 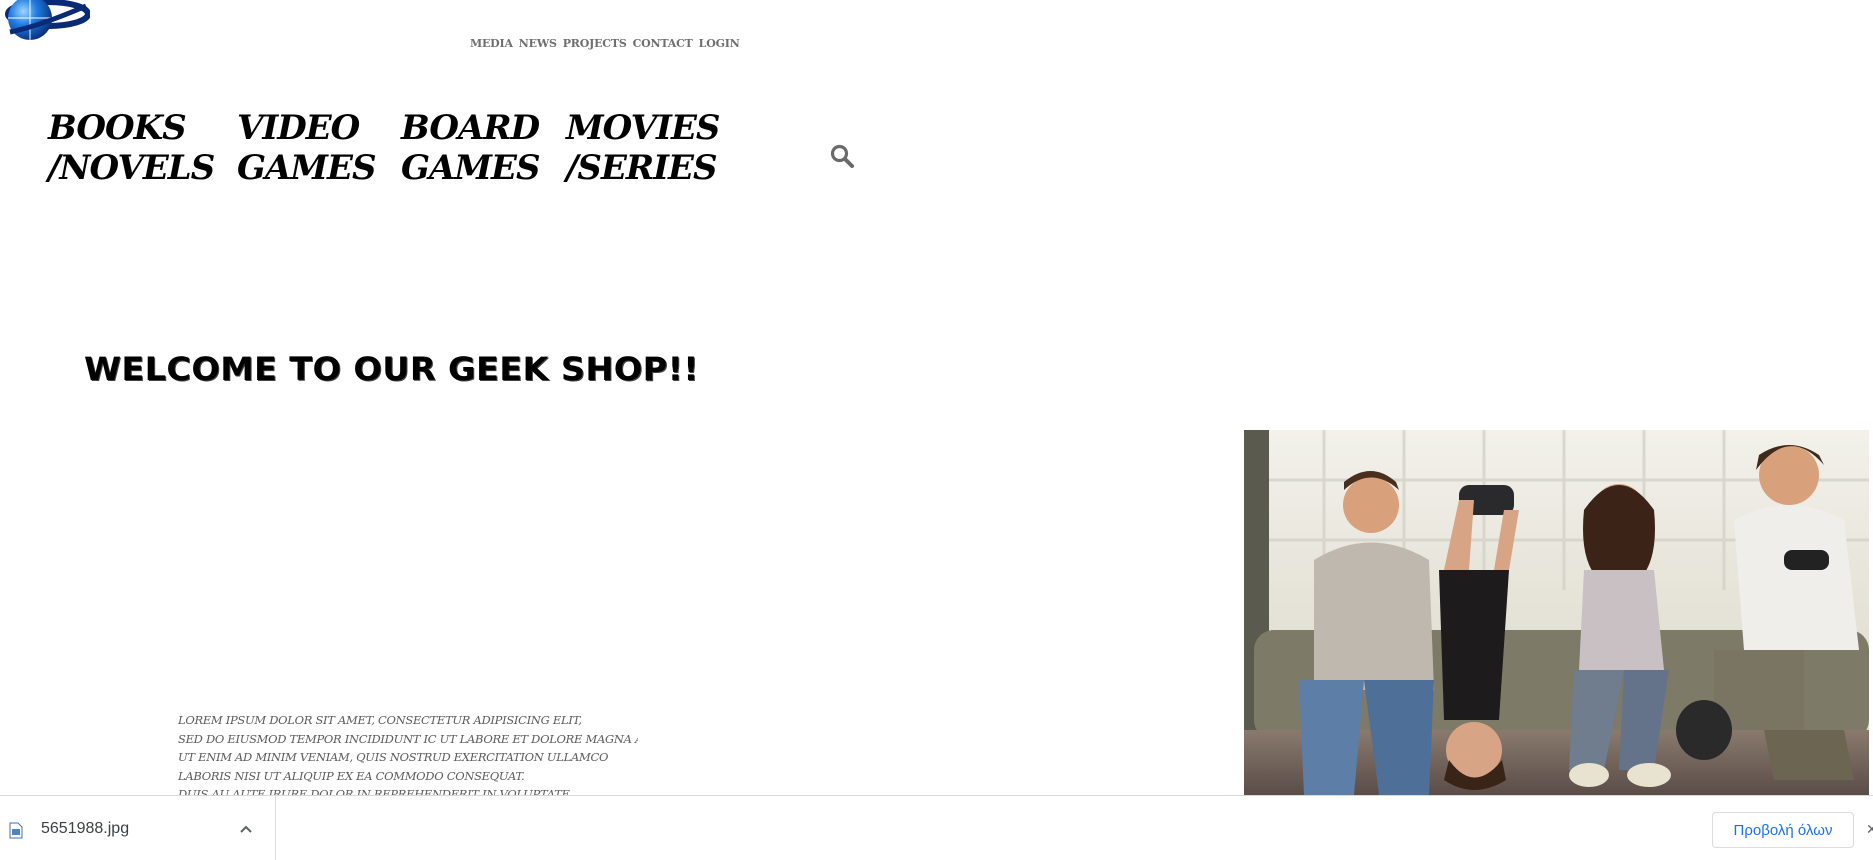 I want to click on show-all-downloads-button: Προβολή όλων, so click(x=1783, y=830).